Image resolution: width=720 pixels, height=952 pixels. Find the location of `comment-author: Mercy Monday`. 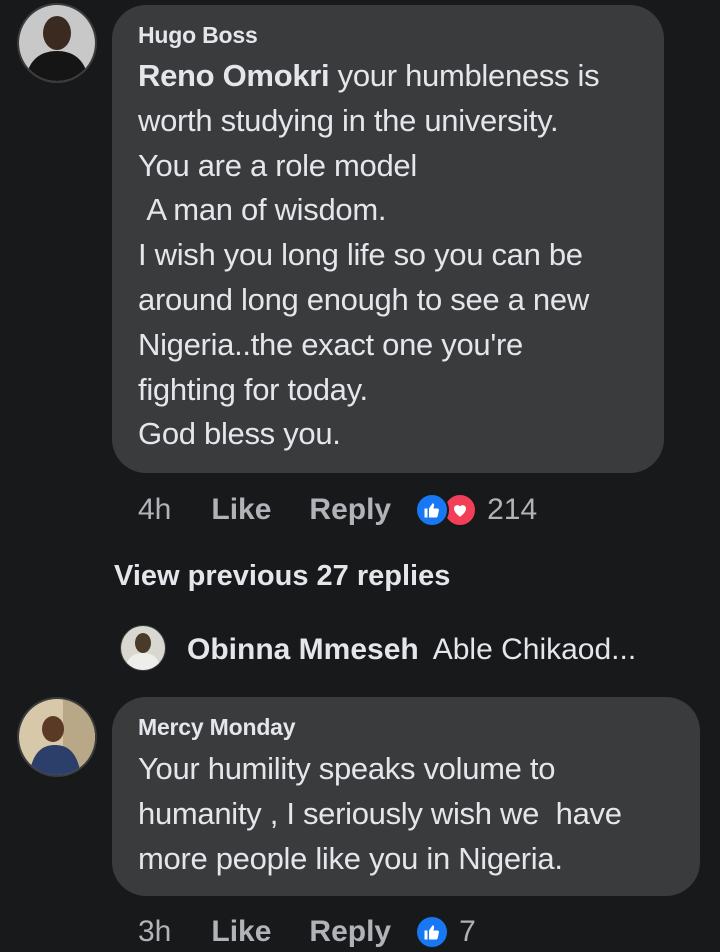

comment-author: Mercy Monday is located at coordinates (217, 727).